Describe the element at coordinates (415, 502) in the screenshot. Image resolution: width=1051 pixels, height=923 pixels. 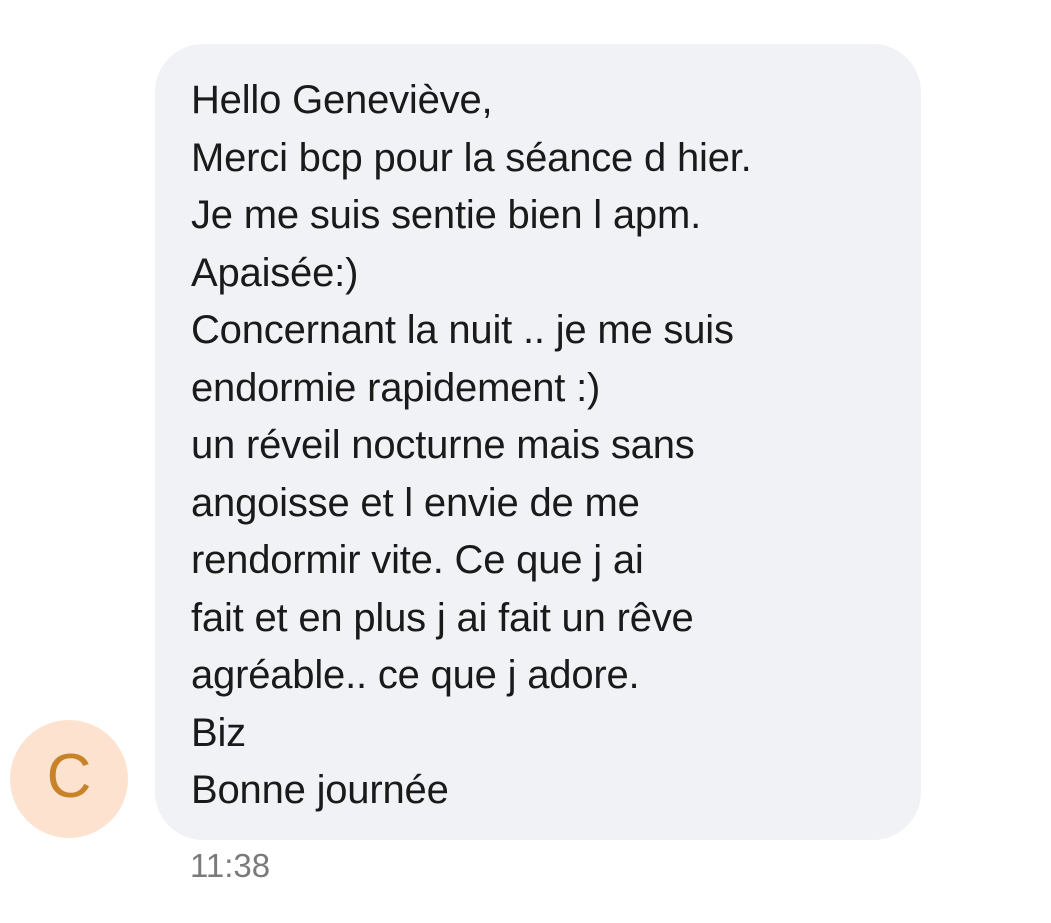
I see `message-line: angoisse et l envie de me` at that location.